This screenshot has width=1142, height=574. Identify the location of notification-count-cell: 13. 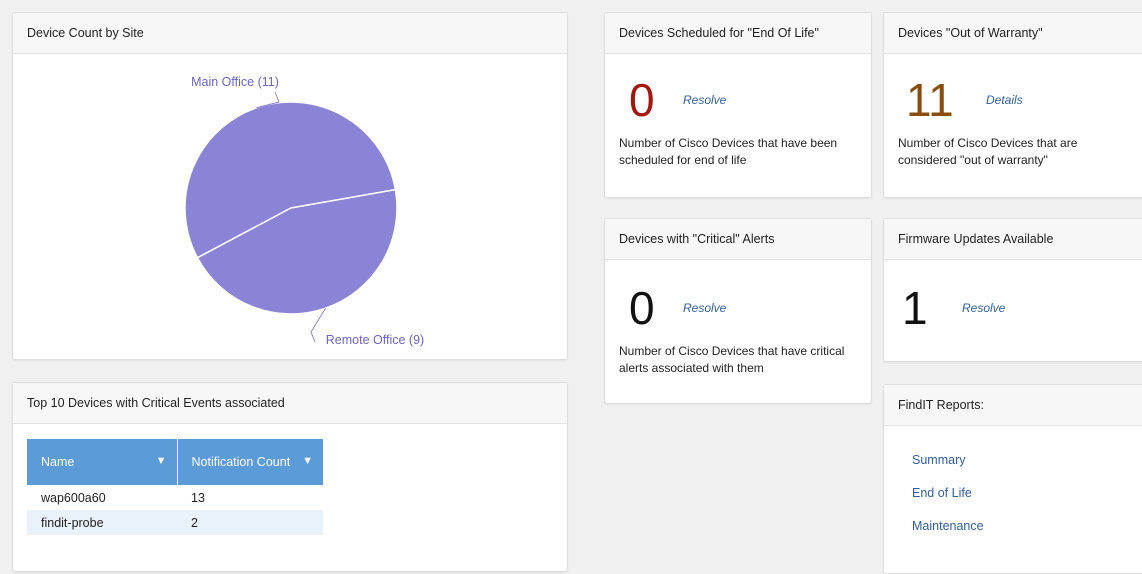
(198, 497).